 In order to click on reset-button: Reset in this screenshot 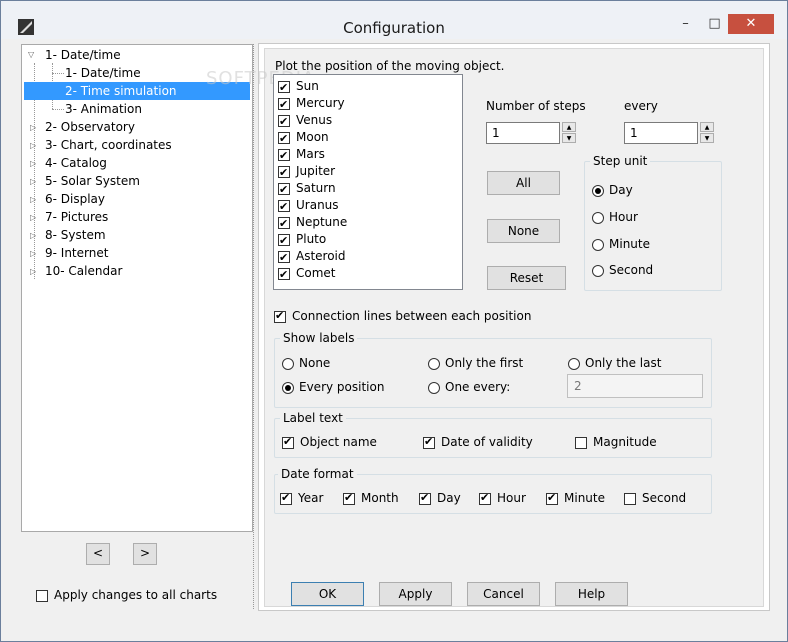, I will do `click(526, 278)`.